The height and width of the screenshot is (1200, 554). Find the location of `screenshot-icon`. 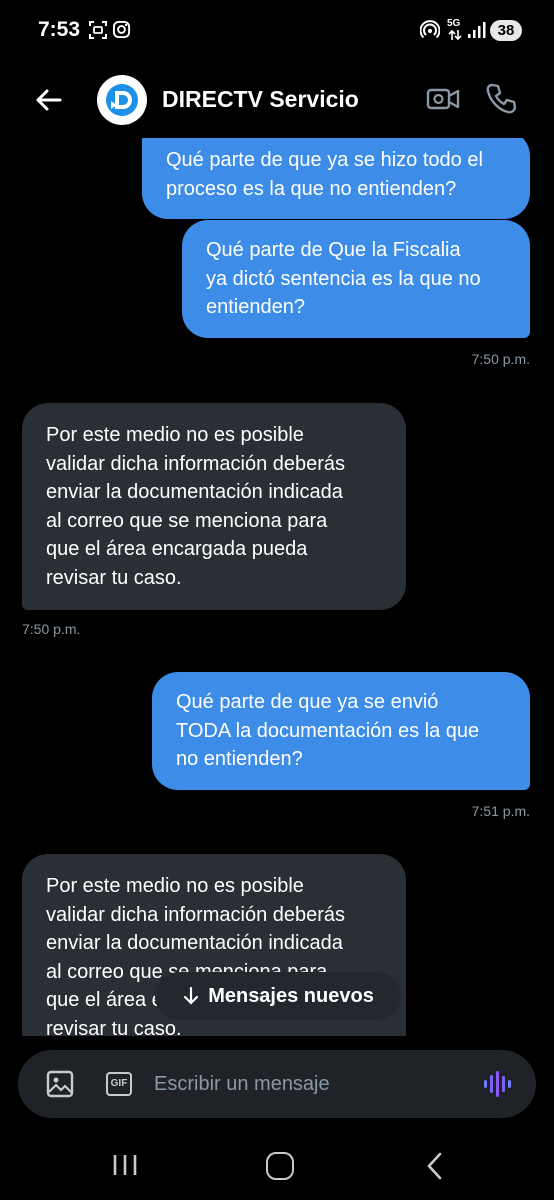

screenshot-icon is located at coordinates (98, 30).